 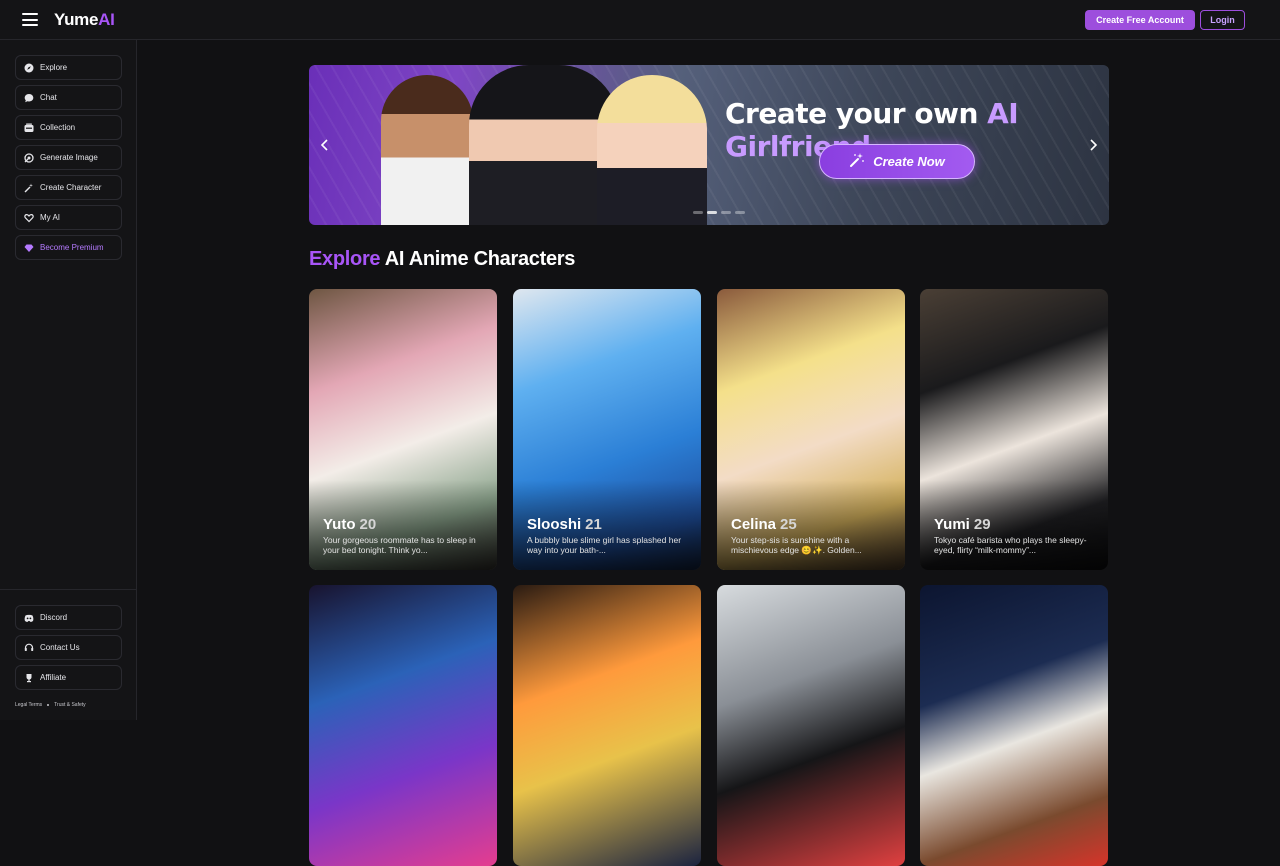 I want to click on sidebar-item-become-premium: Become Premium, so click(x=68, y=247).